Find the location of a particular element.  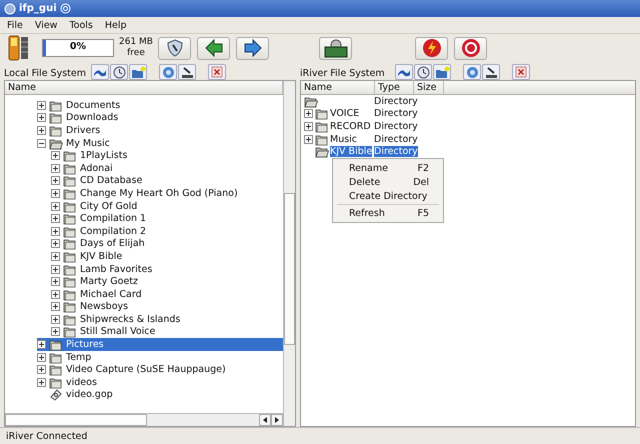

device-button is located at coordinates (335, 48).